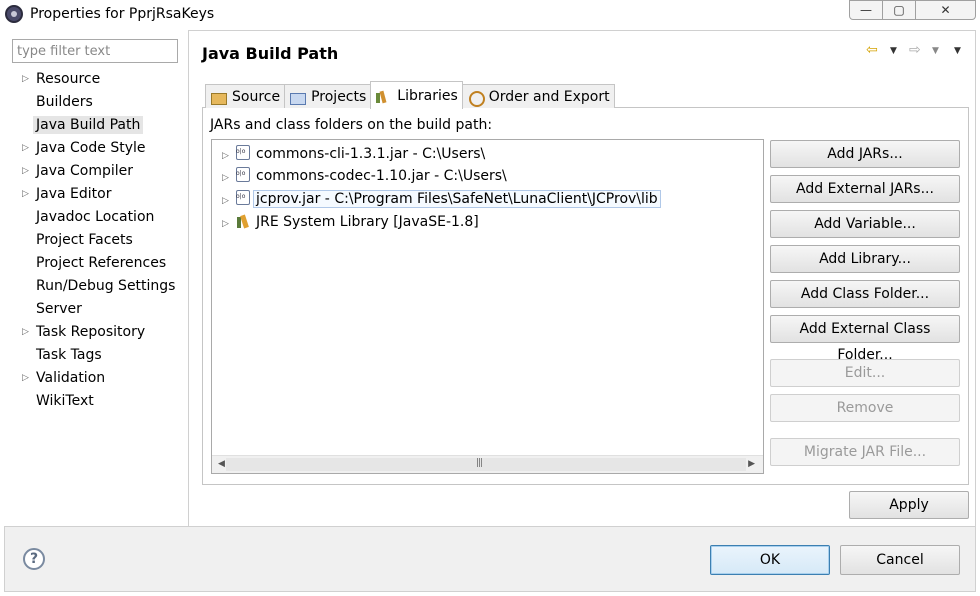 This screenshot has height=596, width=980. What do you see at coordinates (106, 286) in the screenshot?
I see `nav-item-label: Run/Debug Settings` at bounding box center [106, 286].